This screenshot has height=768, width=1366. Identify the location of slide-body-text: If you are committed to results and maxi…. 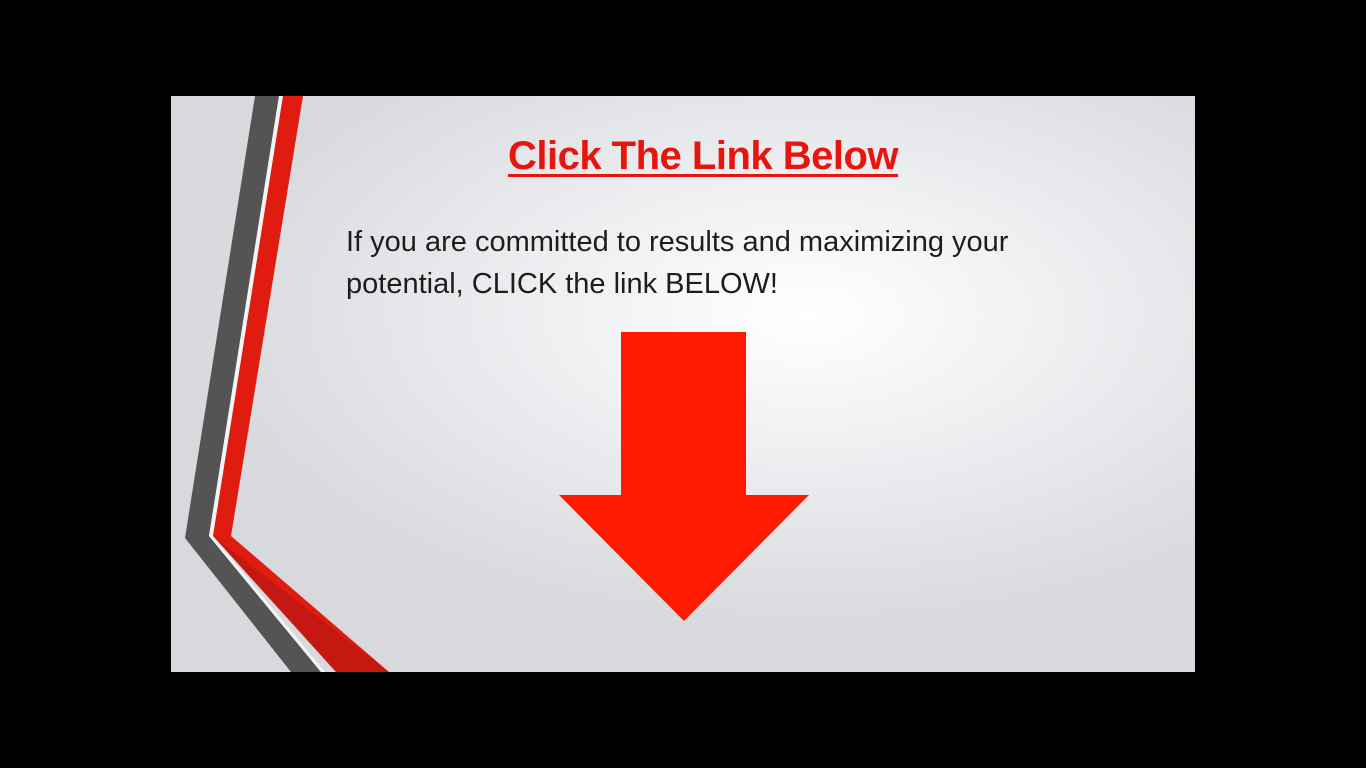
(677, 263).